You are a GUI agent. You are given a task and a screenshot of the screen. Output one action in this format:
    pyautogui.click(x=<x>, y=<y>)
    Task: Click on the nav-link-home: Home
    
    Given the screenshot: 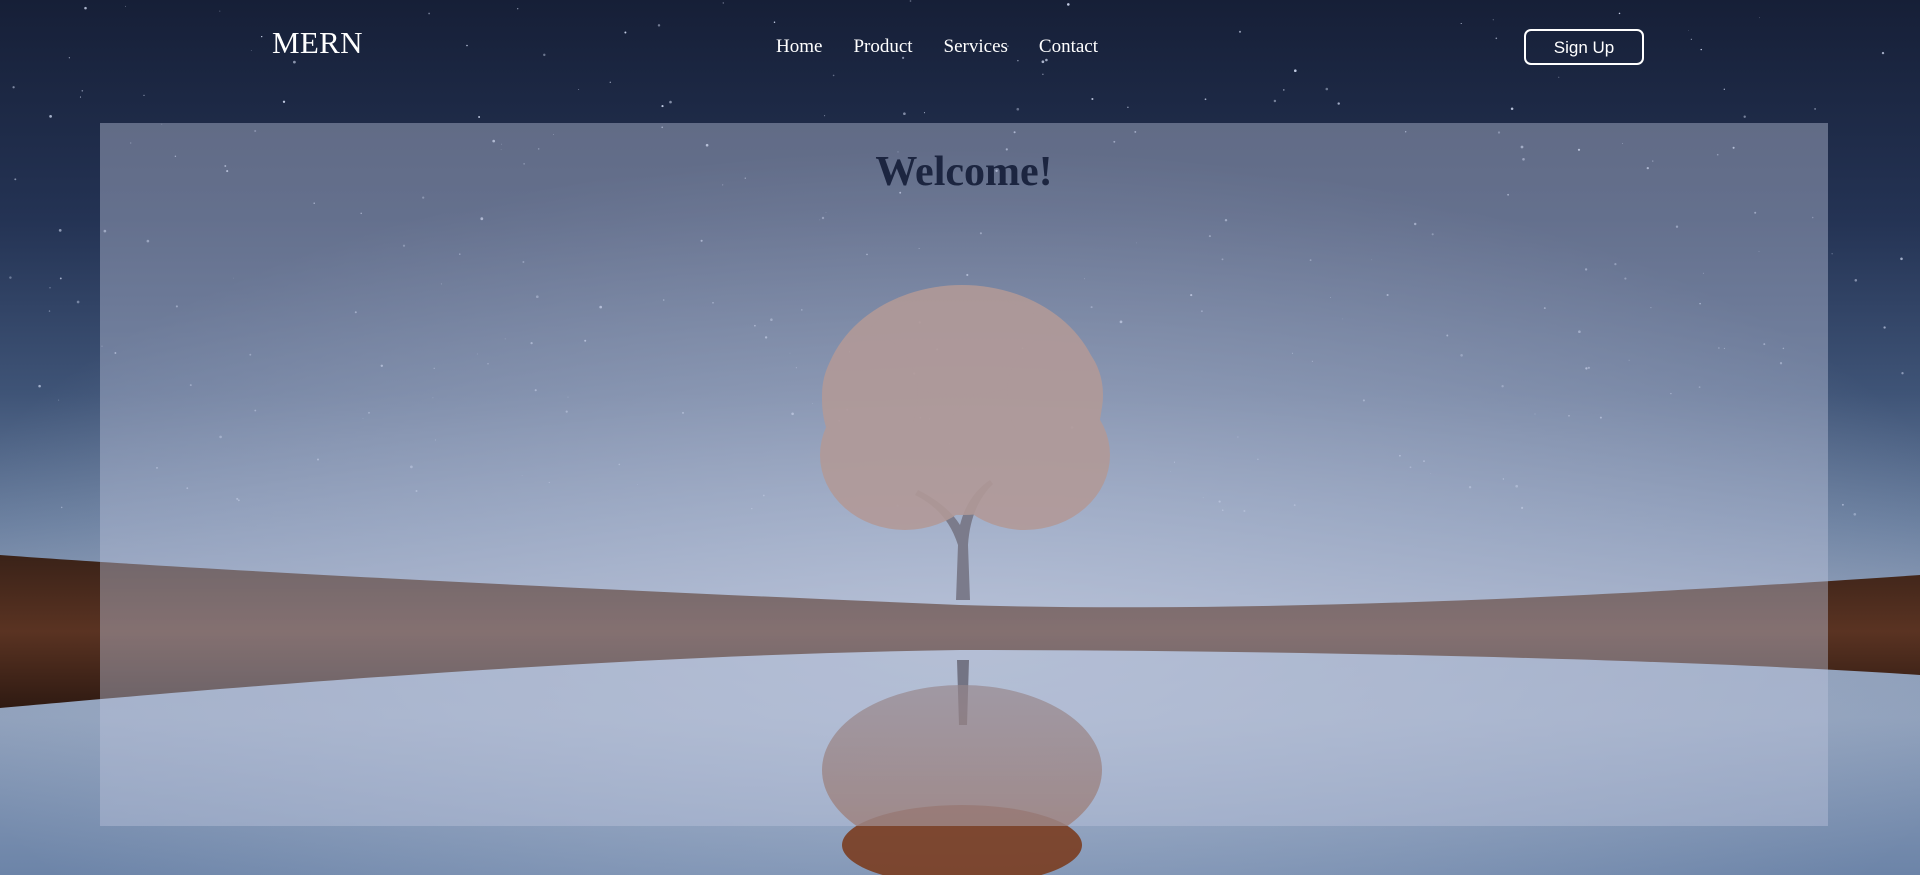 What is the action you would take?
    pyautogui.click(x=799, y=46)
    